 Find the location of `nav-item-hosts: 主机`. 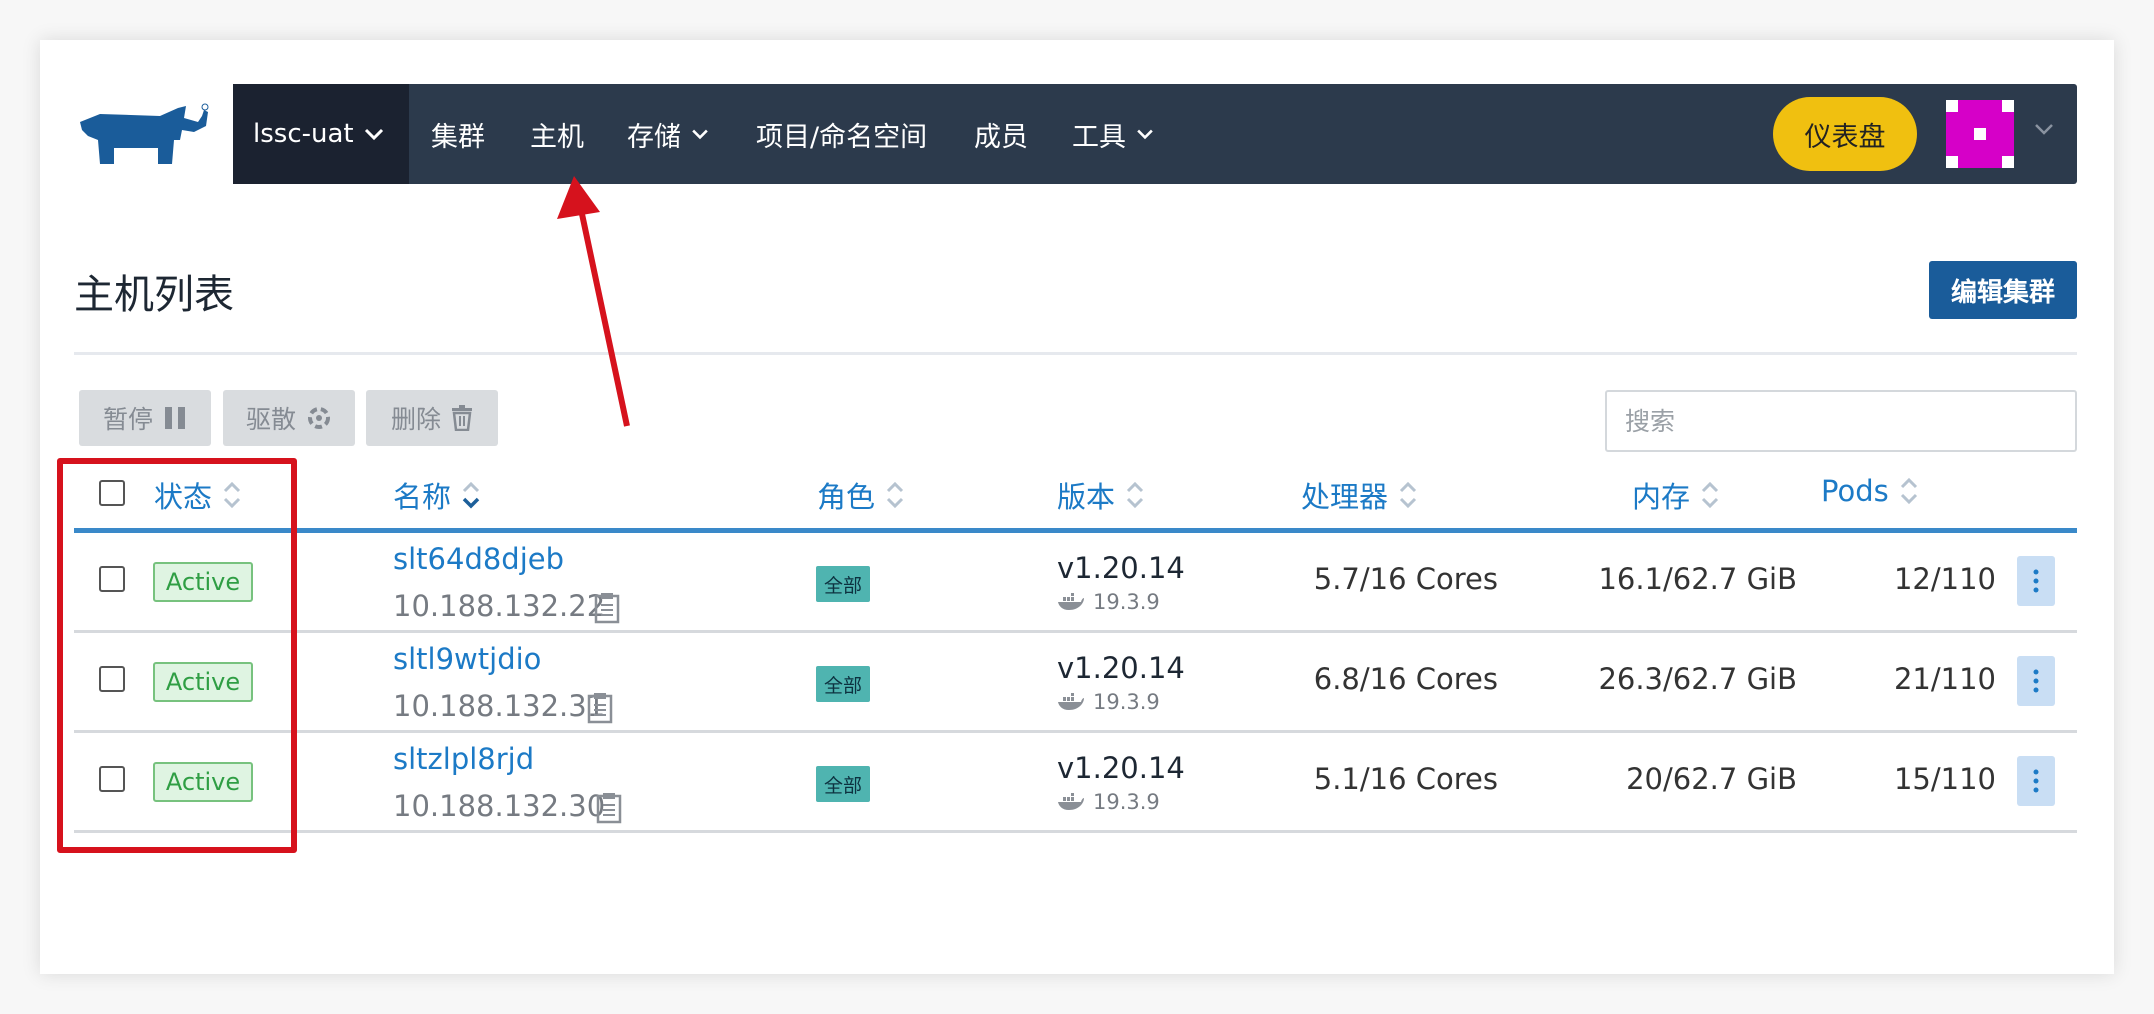

nav-item-hosts: 主机 is located at coordinates (557, 134).